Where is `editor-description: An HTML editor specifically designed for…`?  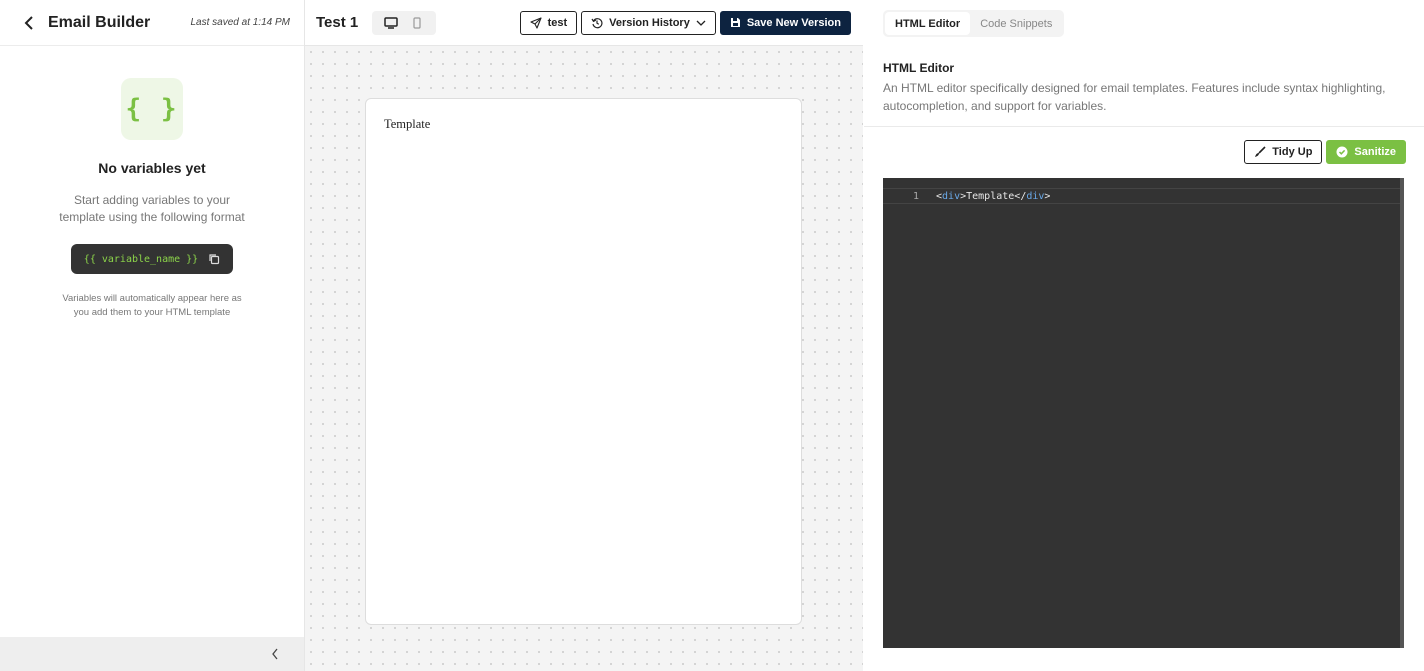 editor-description: An HTML editor specifically designed for… is located at coordinates (1134, 97).